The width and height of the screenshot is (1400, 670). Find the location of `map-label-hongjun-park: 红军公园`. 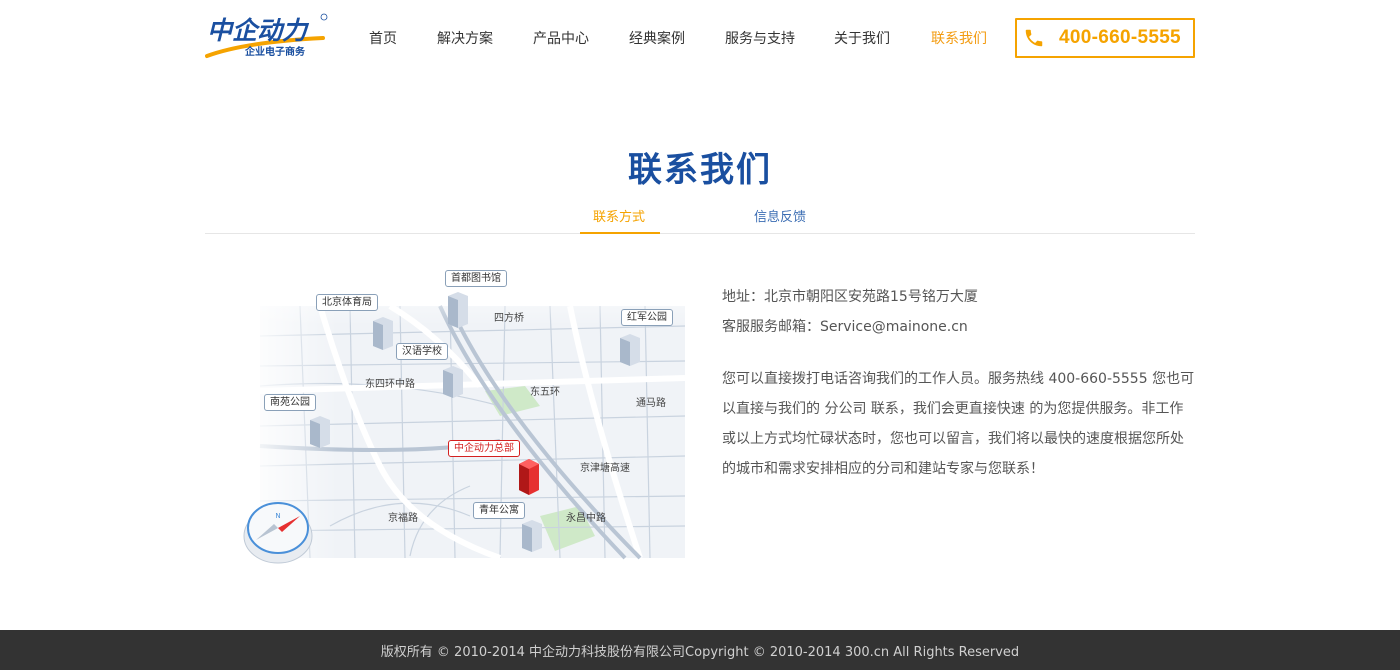

map-label-hongjun-park: 红军公园 is located at coordinates (647, 317).